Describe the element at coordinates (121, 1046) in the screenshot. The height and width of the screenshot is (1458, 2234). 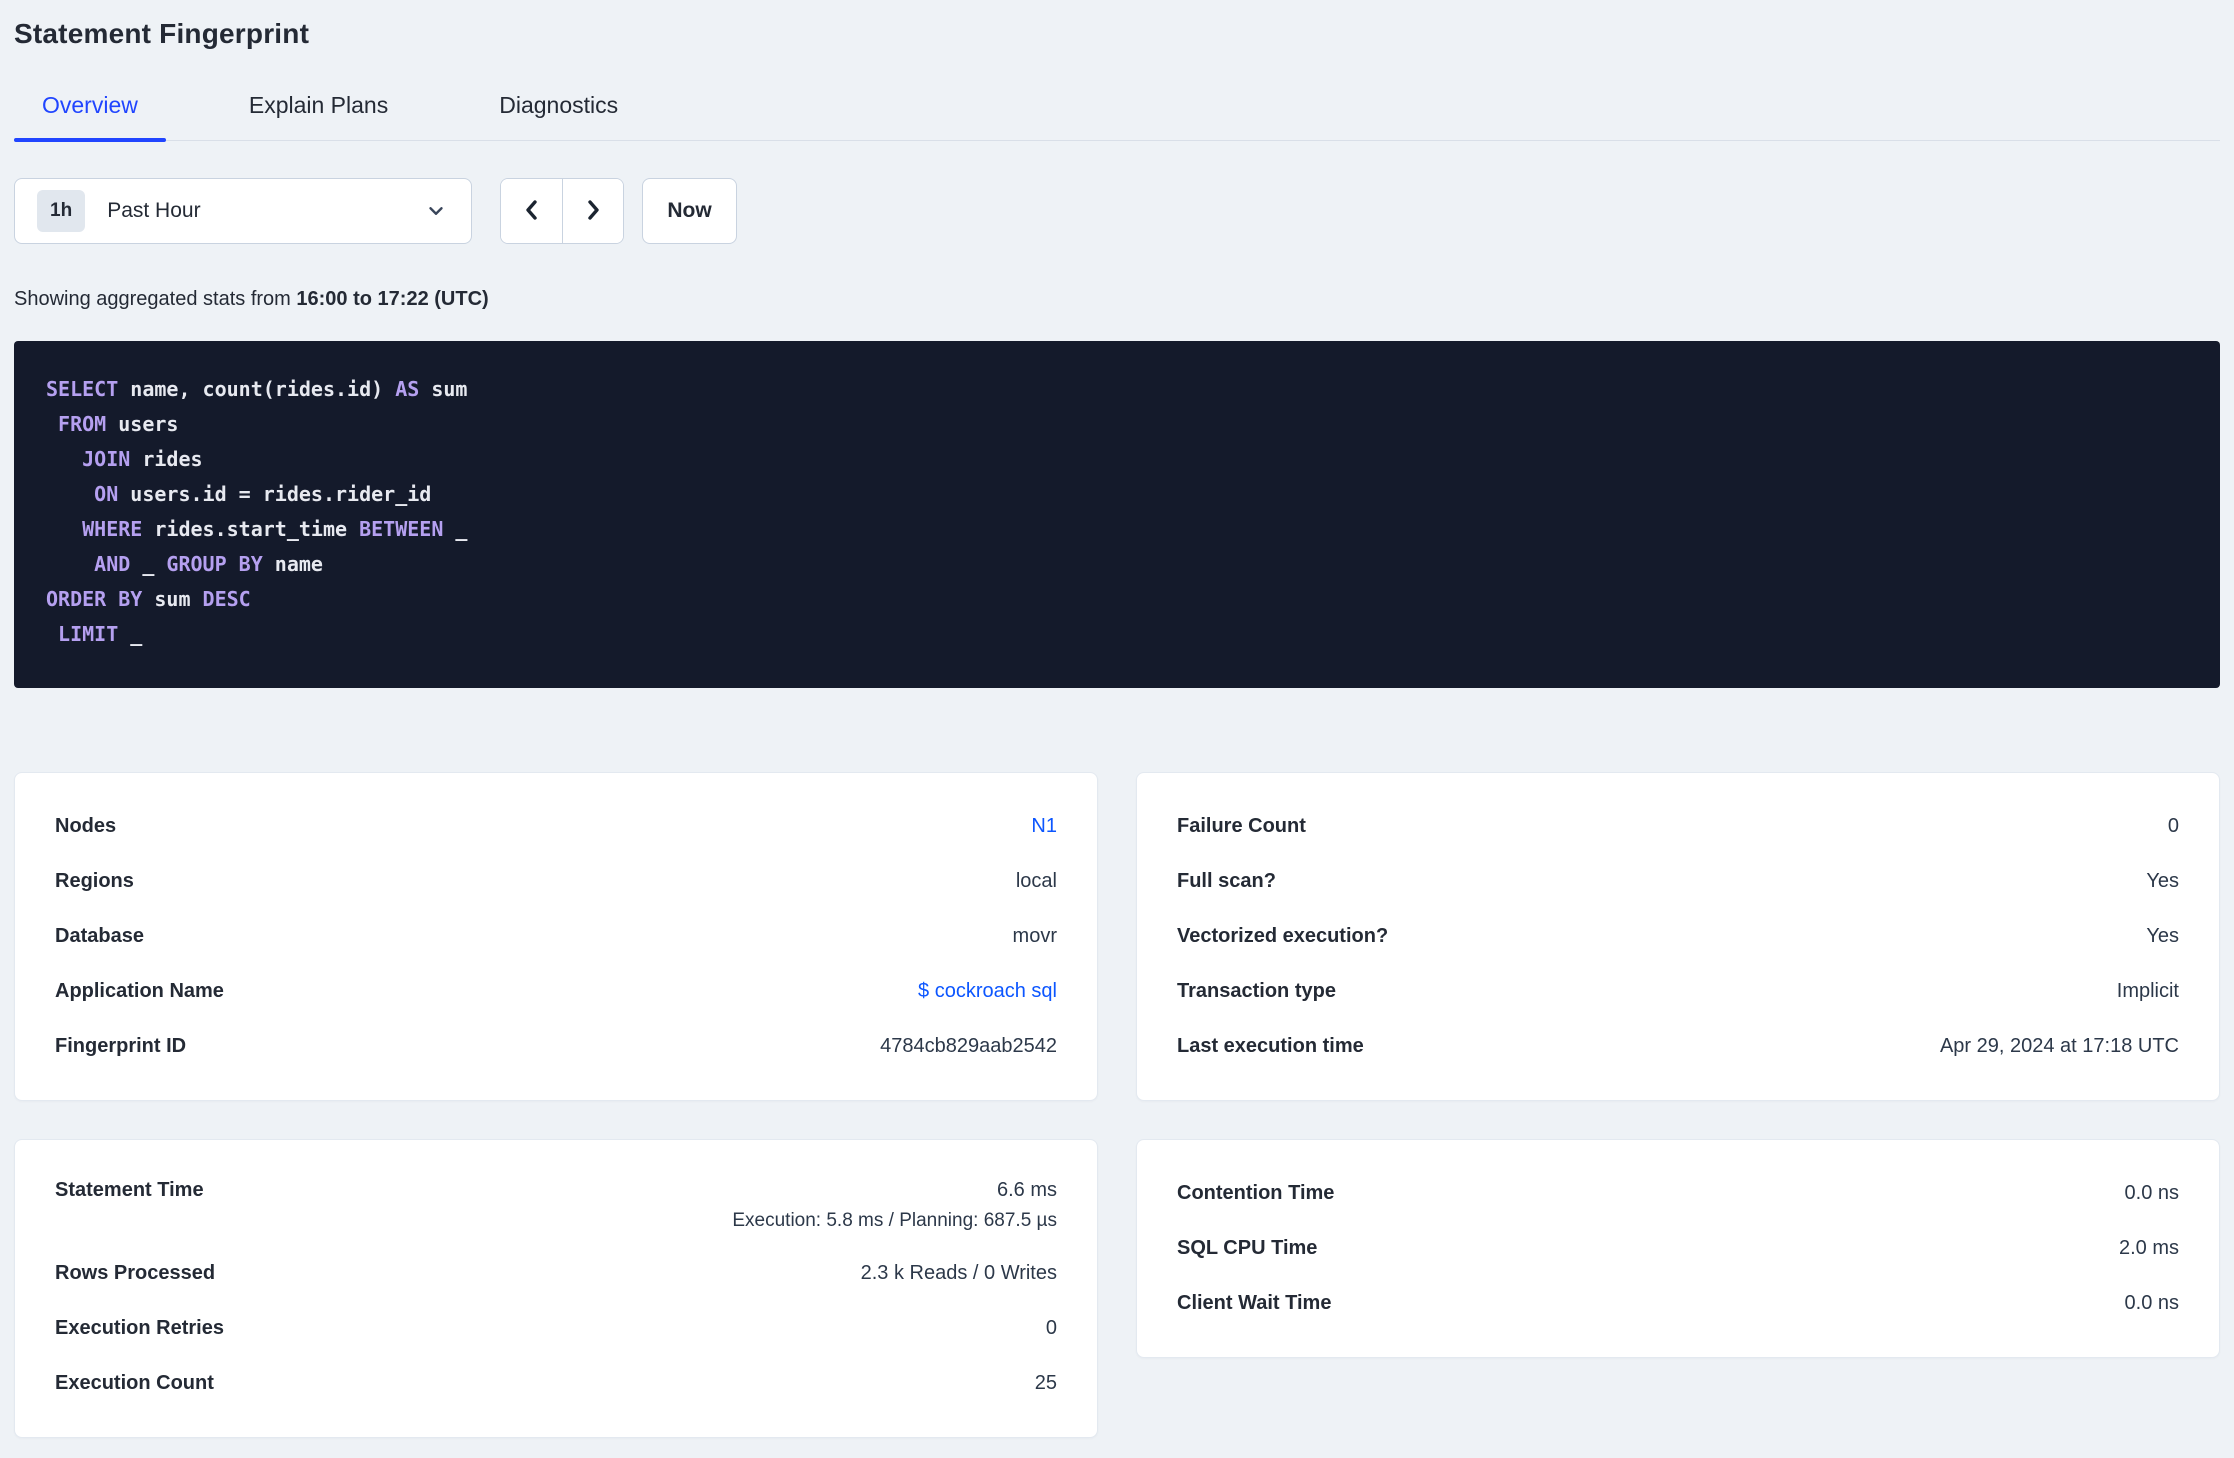
I see `row-label: Fingerprint ID` at that location.